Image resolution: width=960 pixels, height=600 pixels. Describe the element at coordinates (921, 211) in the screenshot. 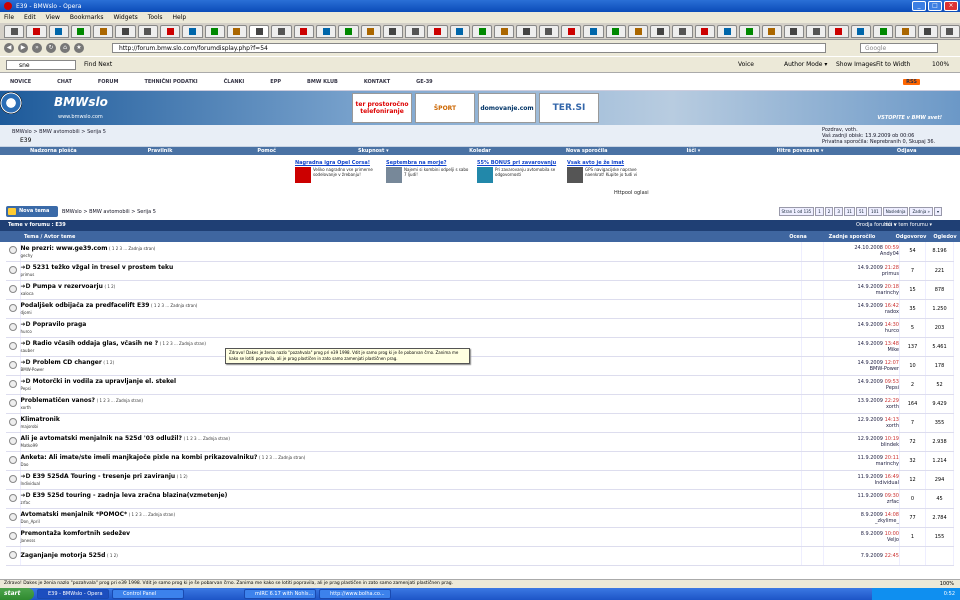

I see `pager-item: Zadnja »` at that location.